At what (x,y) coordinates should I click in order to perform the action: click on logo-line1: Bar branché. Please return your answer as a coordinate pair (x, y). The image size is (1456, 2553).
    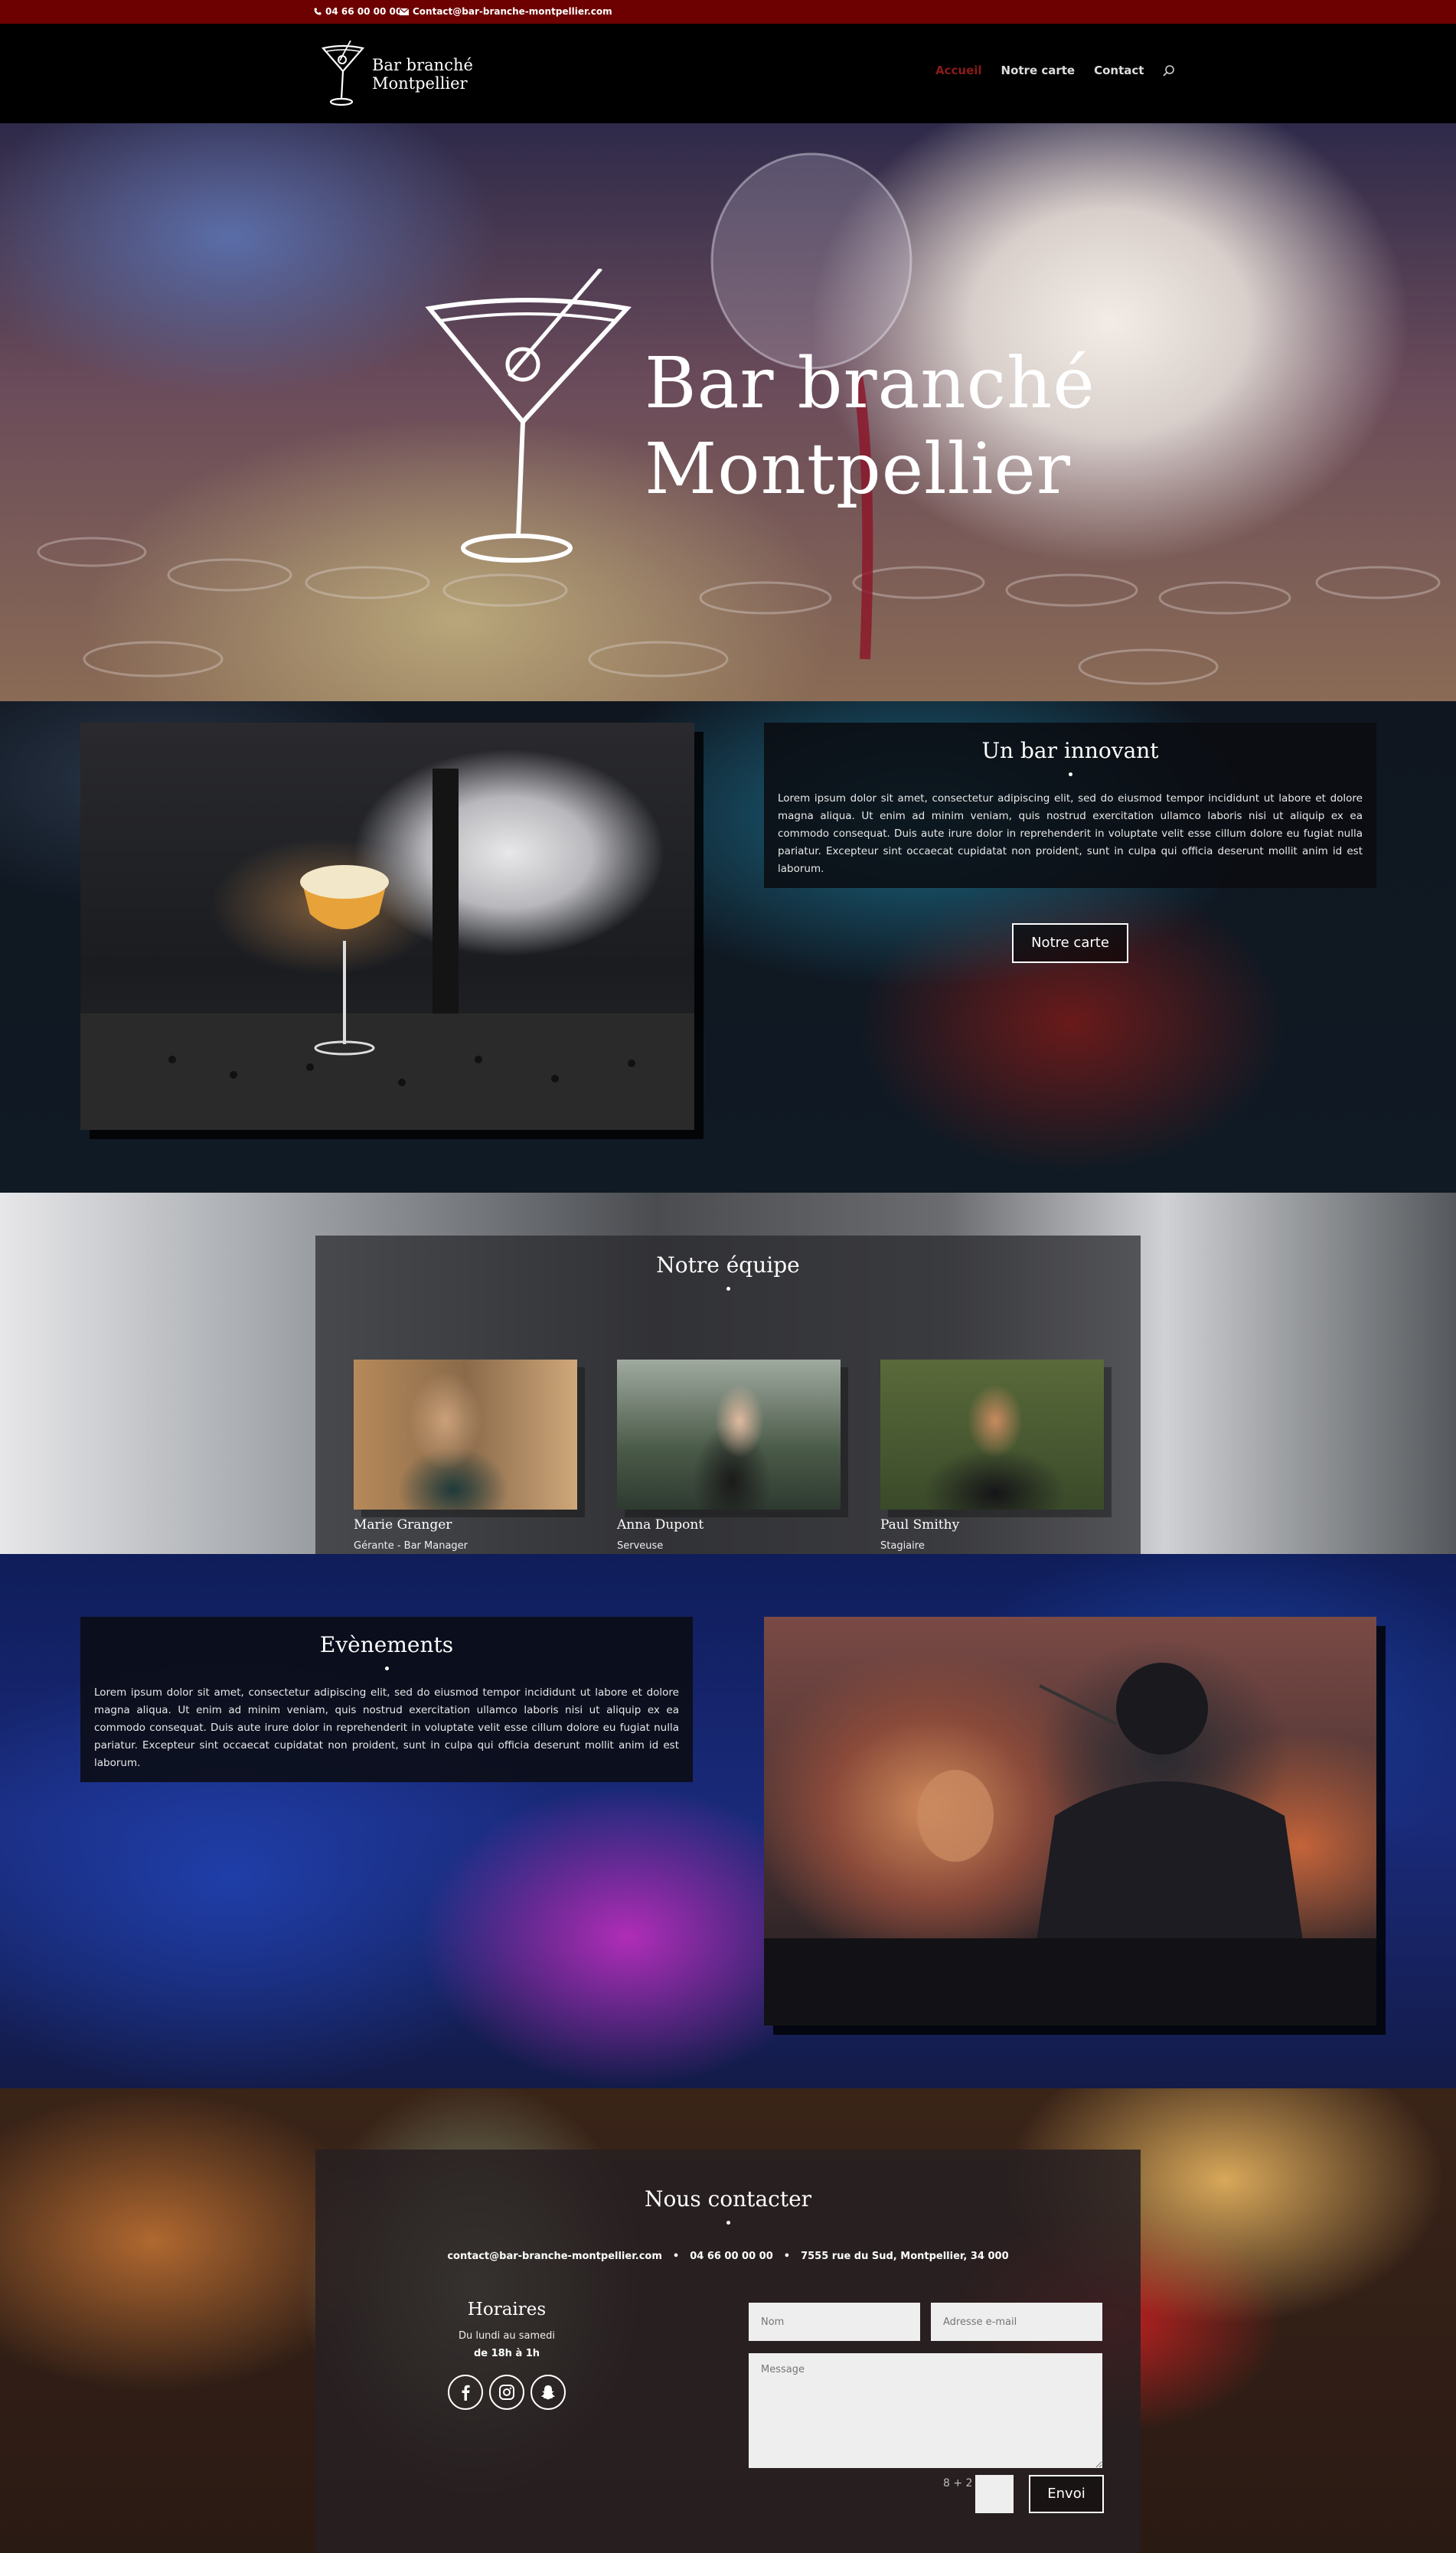
    Looking at the image, I should click on (423, 65).